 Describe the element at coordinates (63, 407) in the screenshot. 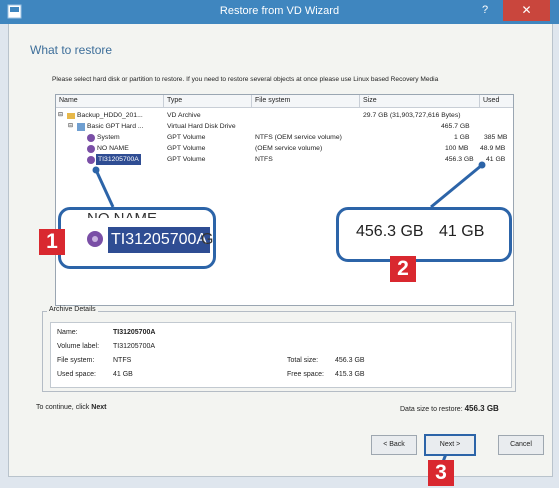

I see `continue-prefix: To continue, click` at that location.